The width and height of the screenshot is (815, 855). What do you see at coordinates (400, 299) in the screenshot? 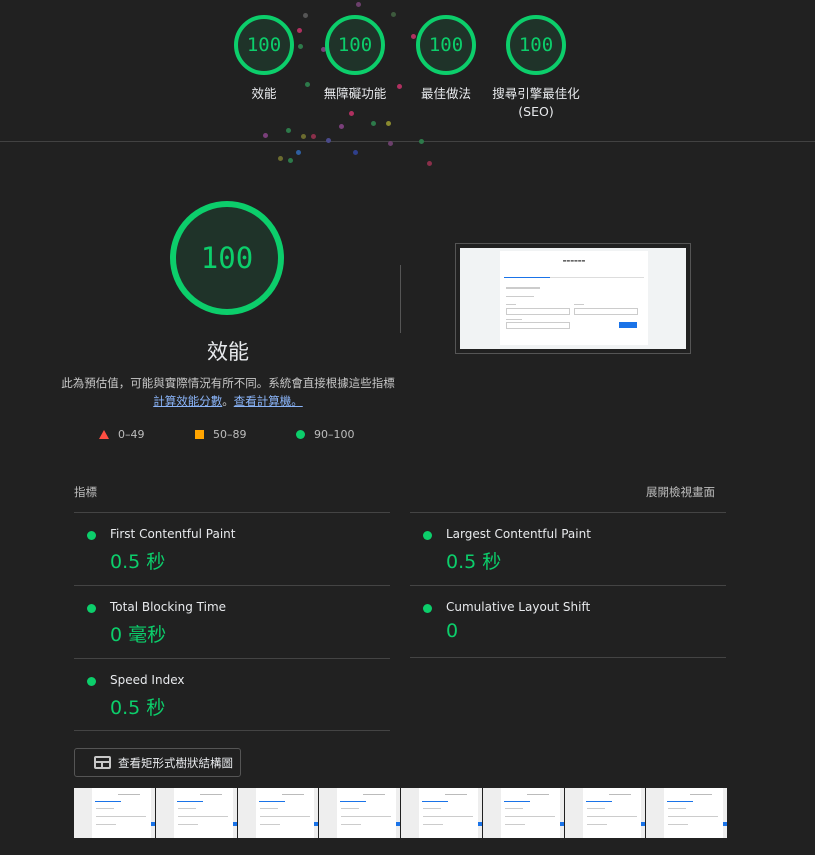
I see `vertical-divider` at bounding box center [400, 299].